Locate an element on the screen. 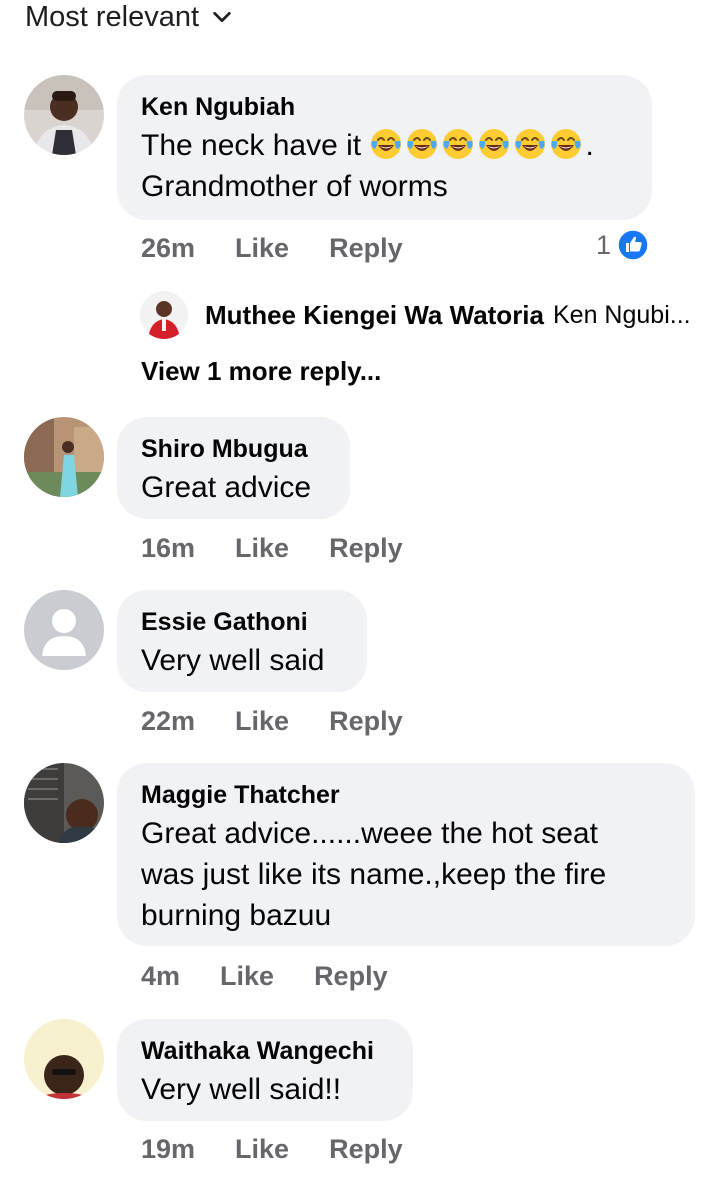 The width and height of the screenshot is (720, 1185). comment-author: Maggie Thatcher is located at coordinates (406, 795).